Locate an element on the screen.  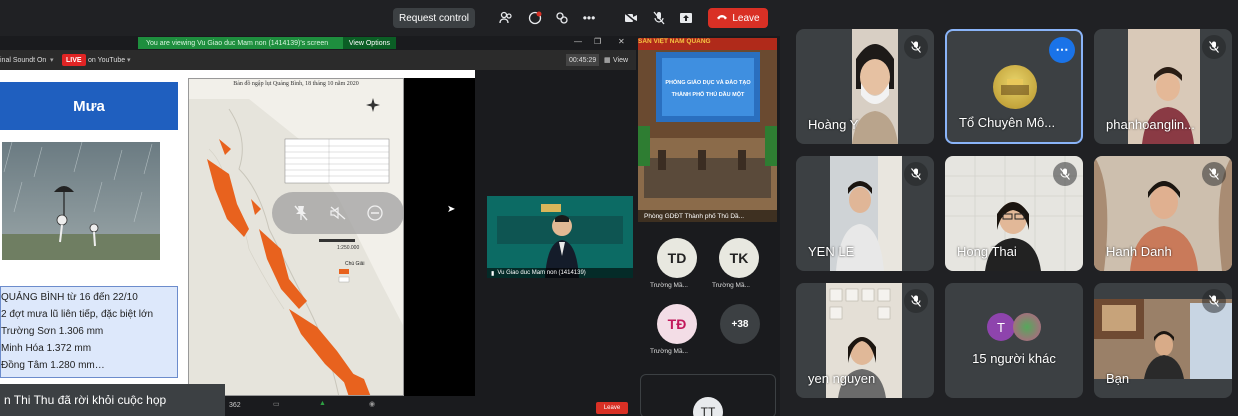
presenter-label: ▮ Vu Giao duc Mam non (1414139) is located at coordinates (560, 273).